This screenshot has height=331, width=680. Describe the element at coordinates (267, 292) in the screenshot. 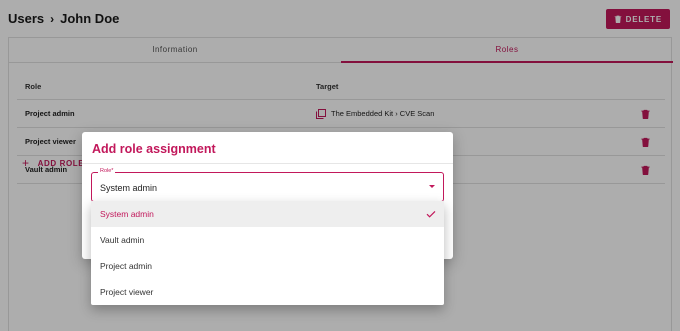

I see `role-option-project-viewer: Project viewer` at that location.